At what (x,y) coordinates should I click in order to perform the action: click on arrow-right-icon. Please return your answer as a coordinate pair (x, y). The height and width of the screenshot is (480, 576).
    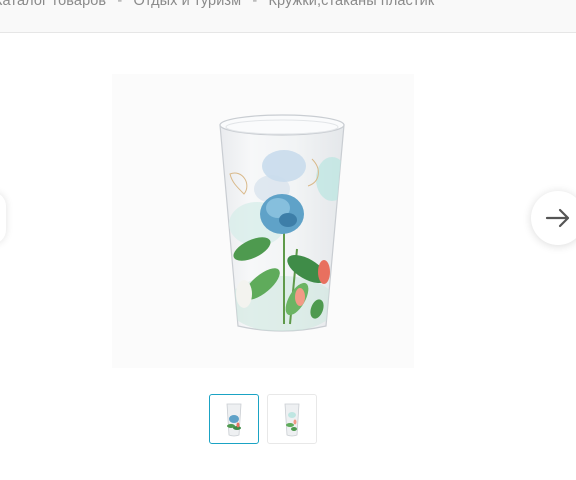
    Looking at the image, I should click on (557, 218).